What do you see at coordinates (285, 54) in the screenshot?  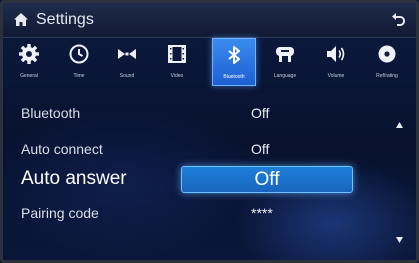 I see `language-icon` at bounding box center [285, 54].